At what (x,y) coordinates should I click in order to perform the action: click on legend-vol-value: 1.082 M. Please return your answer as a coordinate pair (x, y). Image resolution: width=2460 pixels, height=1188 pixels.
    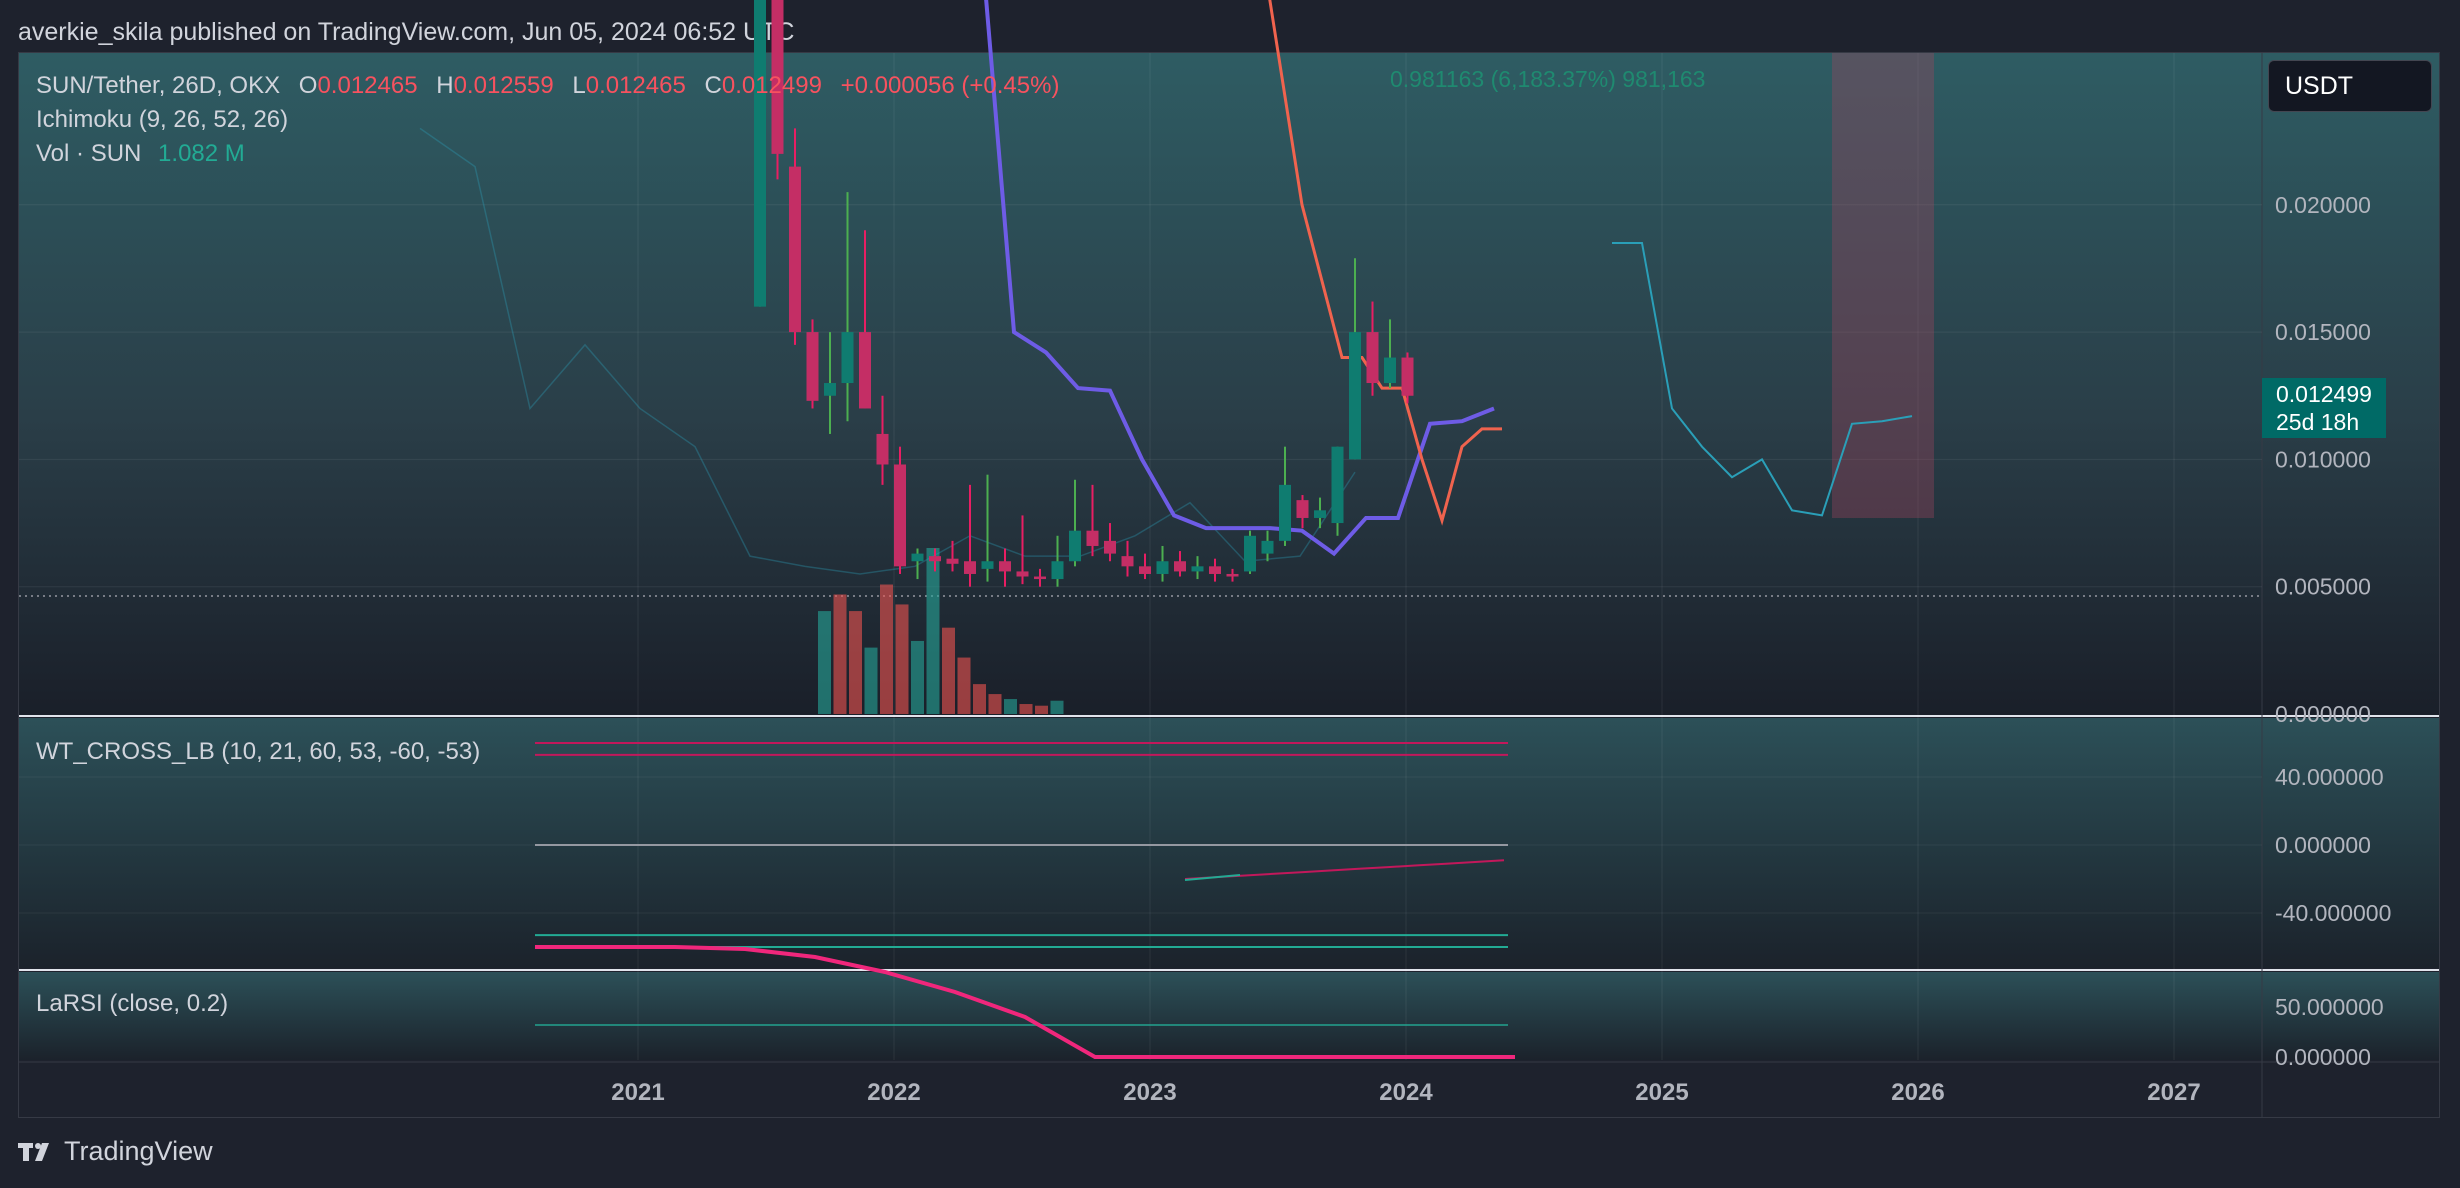
    Looking at the image, I should click on (201, 153).